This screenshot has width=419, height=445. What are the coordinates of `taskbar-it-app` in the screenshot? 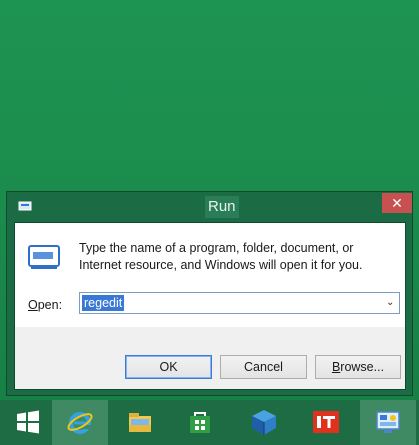 It's located at (326, 422).